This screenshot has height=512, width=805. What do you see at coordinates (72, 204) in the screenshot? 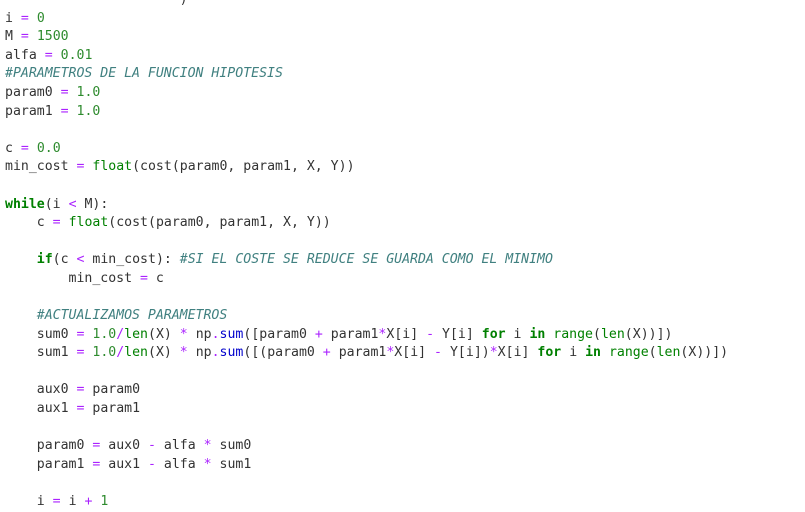
I see `operator-token: <` at bounding box center [72, 204].